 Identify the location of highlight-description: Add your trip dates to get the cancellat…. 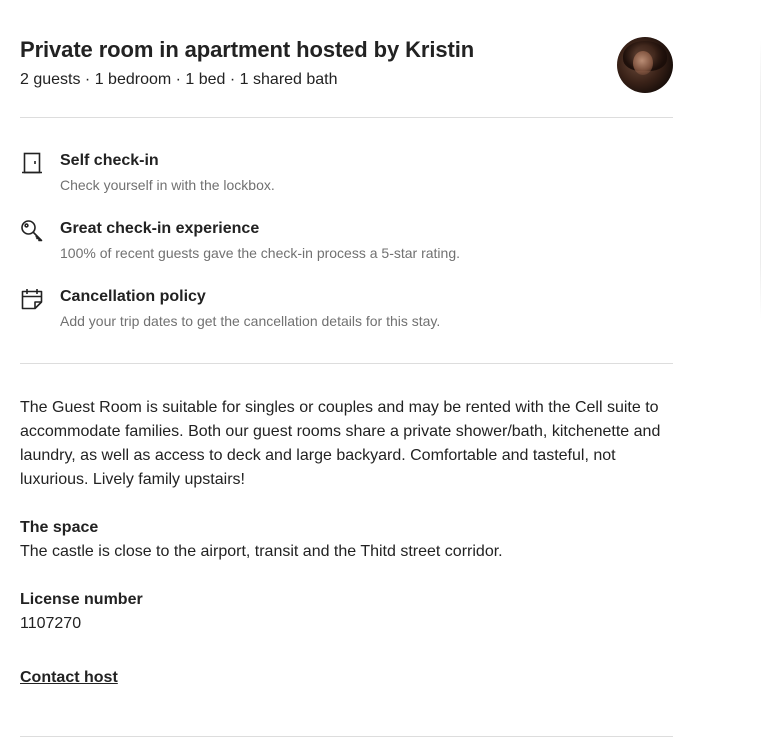
(250, 321).